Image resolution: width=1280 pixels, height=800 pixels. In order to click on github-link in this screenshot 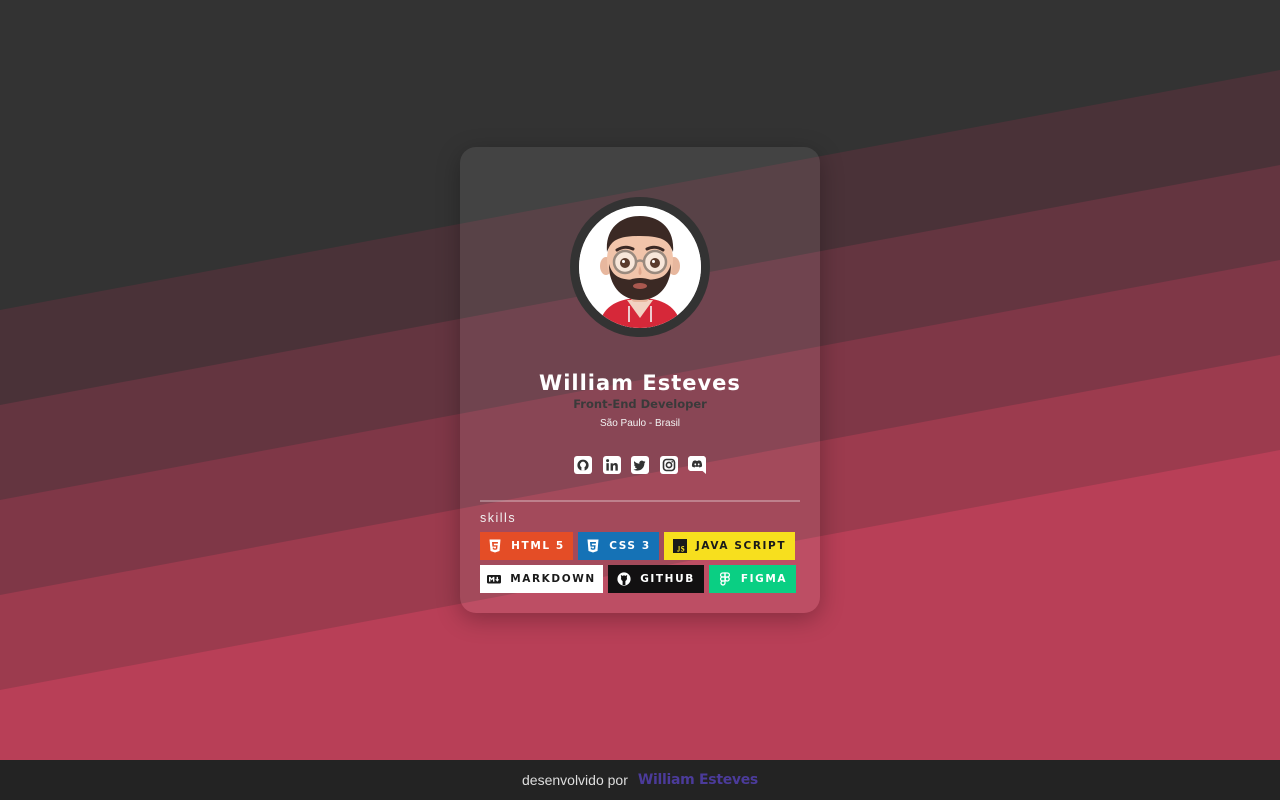, I will do `click(583, 465)`.